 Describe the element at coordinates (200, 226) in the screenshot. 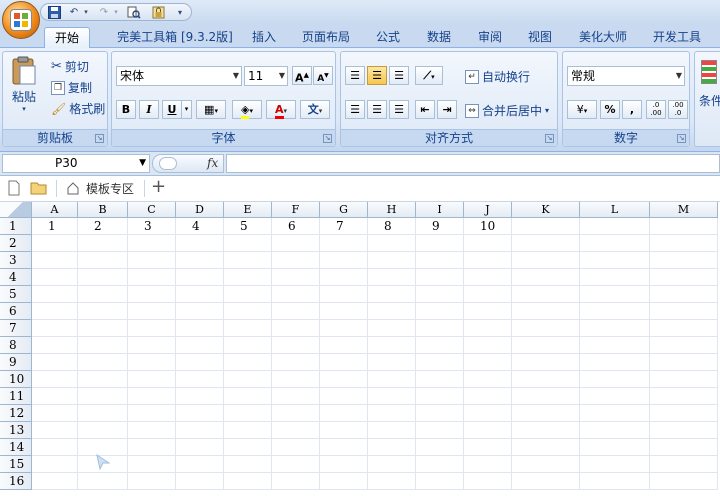

I see `table-cell: 4` at that location.